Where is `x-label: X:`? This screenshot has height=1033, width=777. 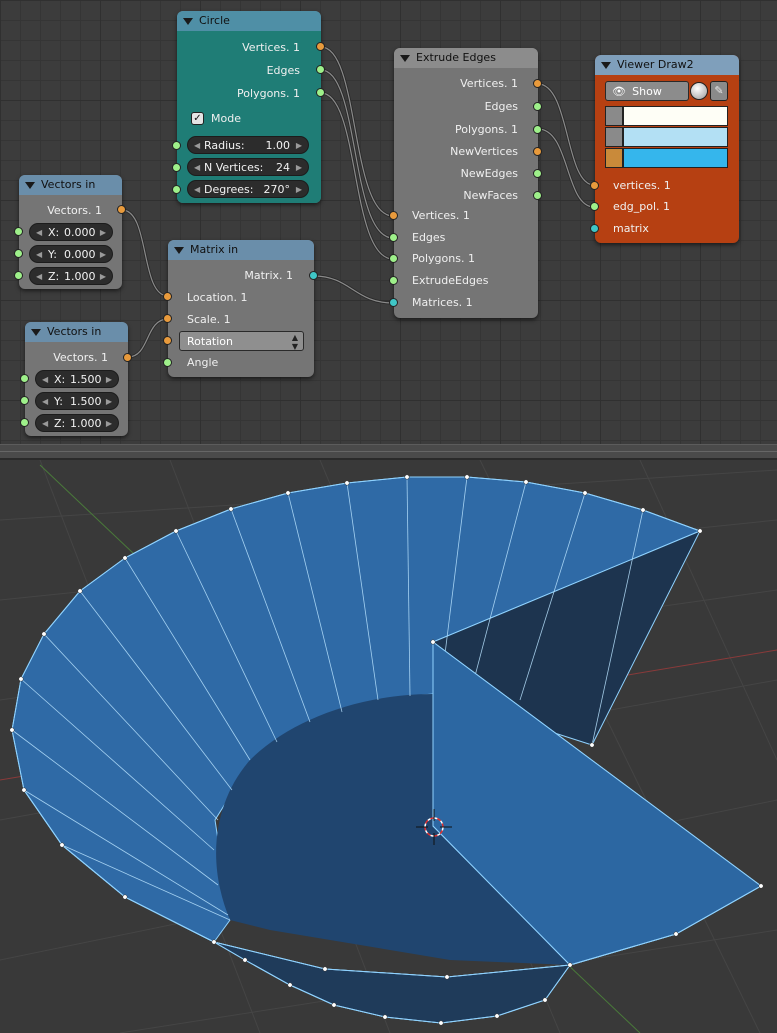
x-label: X: is located at coordinates (54, 232).